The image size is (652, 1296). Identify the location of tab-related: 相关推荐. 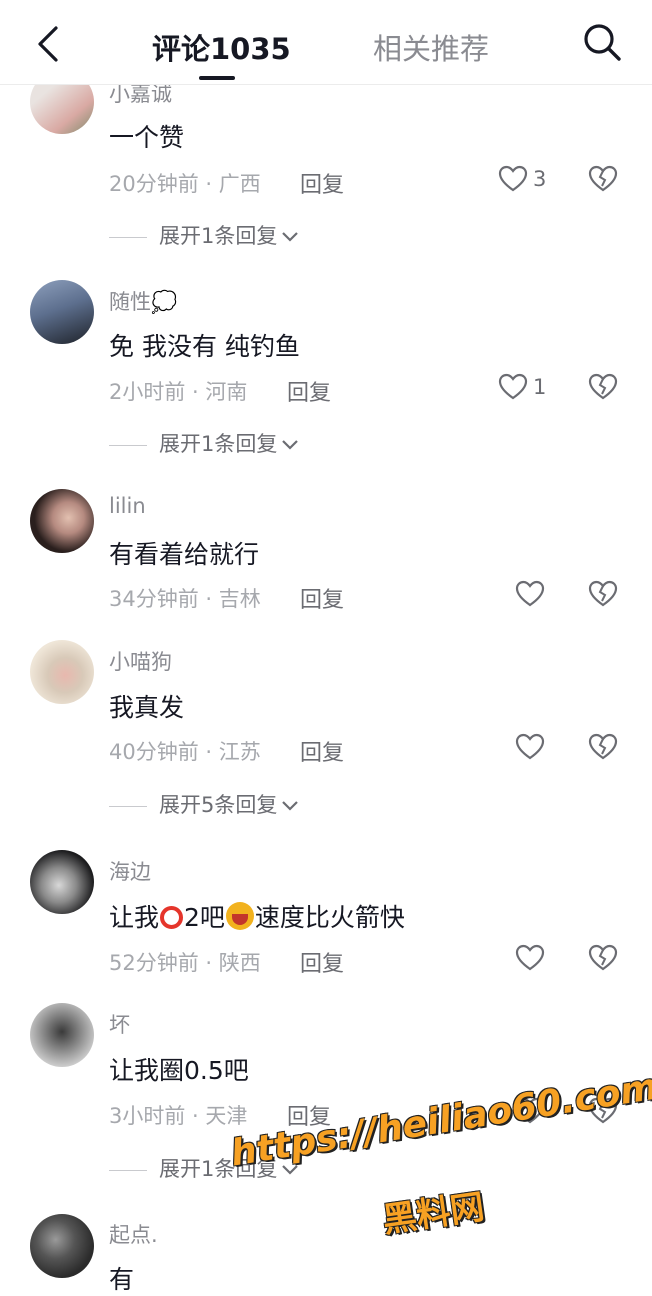
(431, 47).